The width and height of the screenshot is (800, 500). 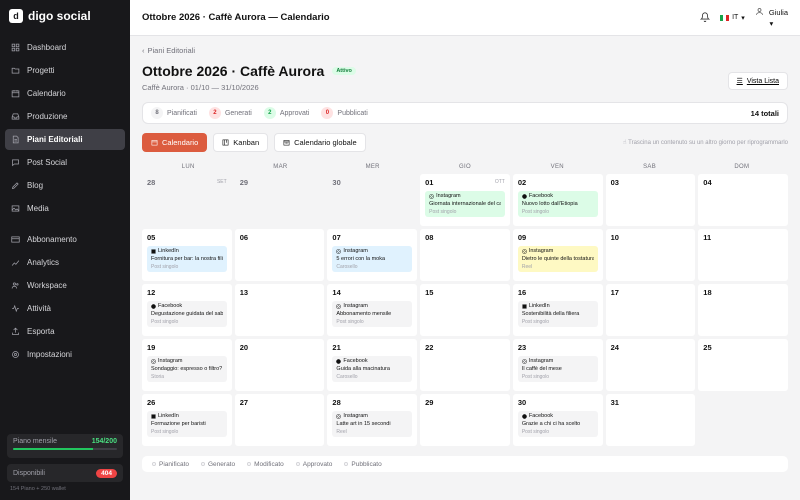 What do you see at coordinates (707, 237) in the screenshot?
I see `day-number: 11` at bounding box center [707, 237].